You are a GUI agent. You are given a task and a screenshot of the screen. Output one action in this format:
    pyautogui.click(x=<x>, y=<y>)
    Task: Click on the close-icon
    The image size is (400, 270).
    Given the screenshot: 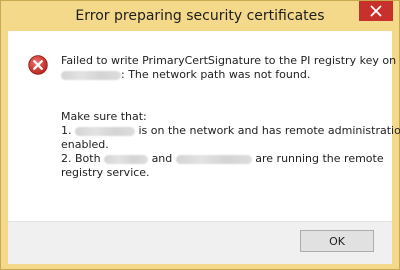 What is the action you would take?
    pyautogui.click(x=376, y=11)
    